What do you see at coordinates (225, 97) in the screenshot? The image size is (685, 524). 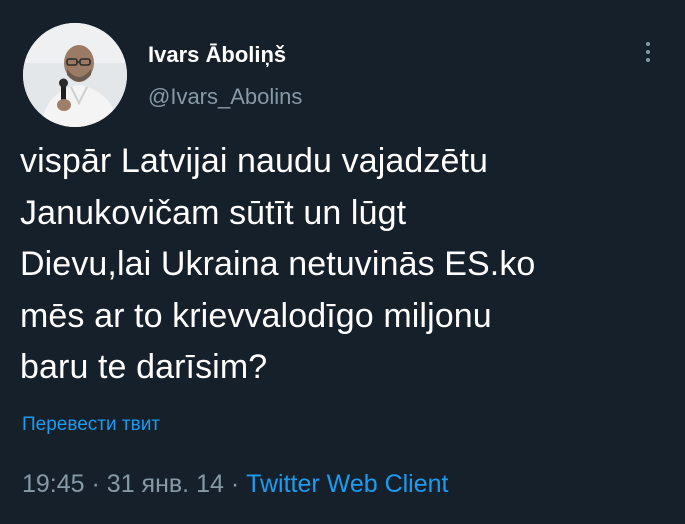 I see `author-handle: @Ivars_Abolins` at bounding box center [225, 97].